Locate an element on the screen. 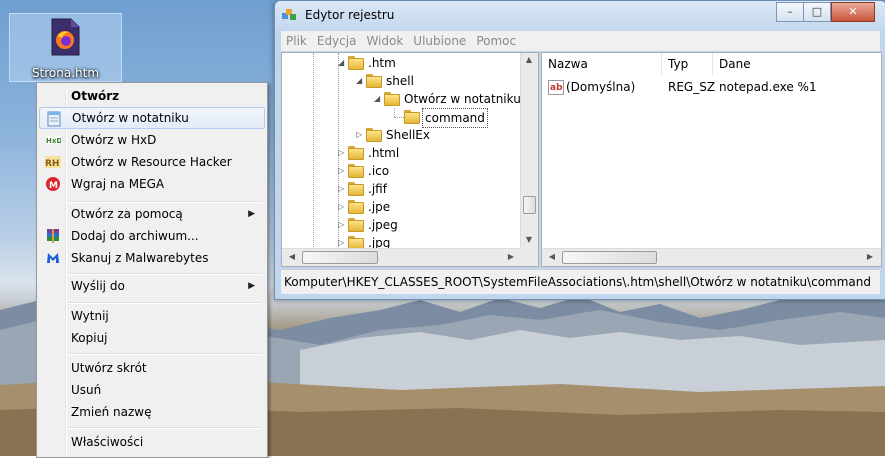  menu-item-create-shortcut: Utwórz skrót is located at coordinates (151, 368).